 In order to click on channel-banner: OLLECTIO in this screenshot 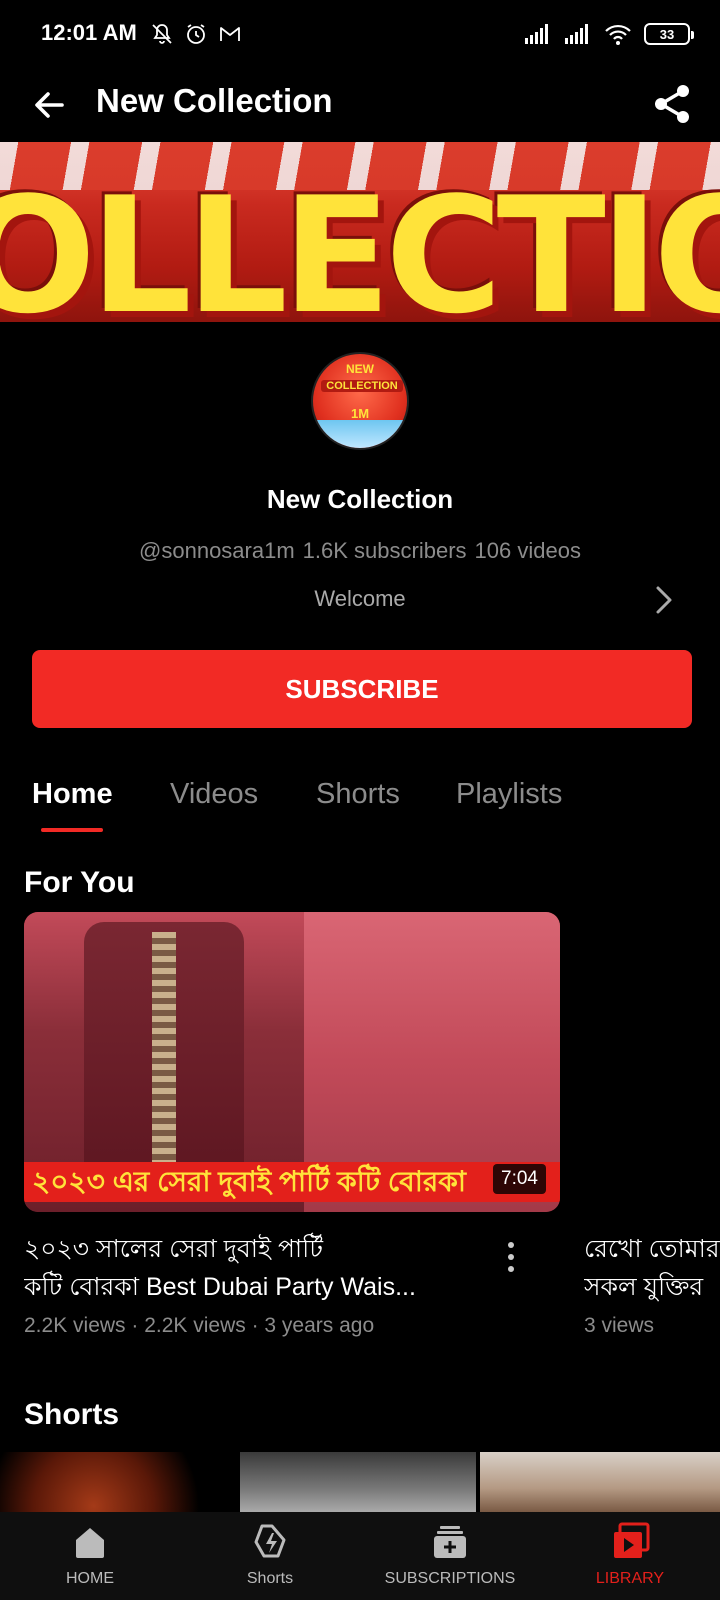, I will do `click(360, 232)`.